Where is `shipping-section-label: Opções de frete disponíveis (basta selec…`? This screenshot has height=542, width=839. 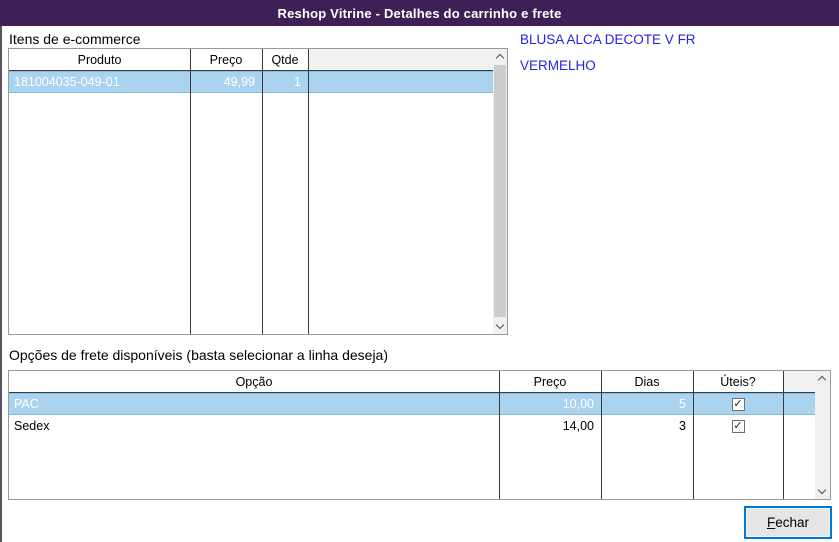
shipping-section-label: Opções de frete disponíveis (basta selec… is located at coordinates (198, 355).